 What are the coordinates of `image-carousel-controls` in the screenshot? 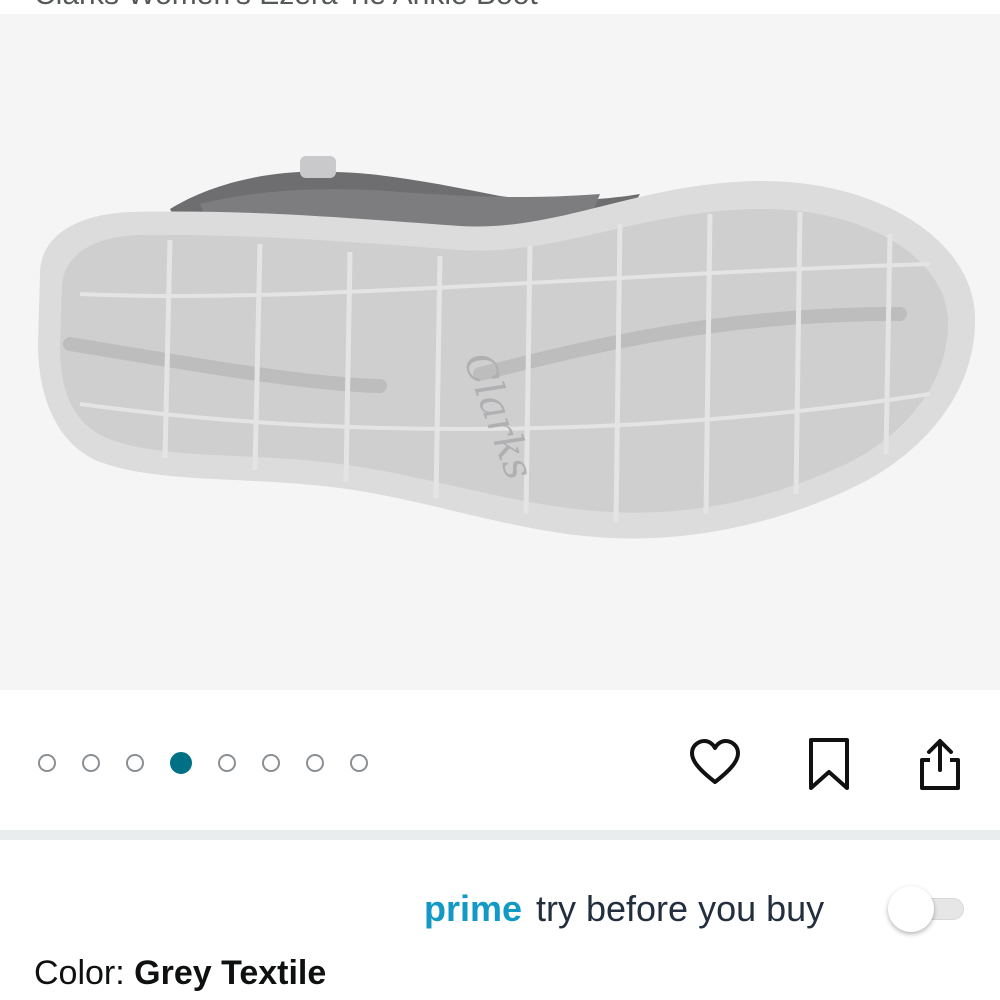 It's located at (500, 760).